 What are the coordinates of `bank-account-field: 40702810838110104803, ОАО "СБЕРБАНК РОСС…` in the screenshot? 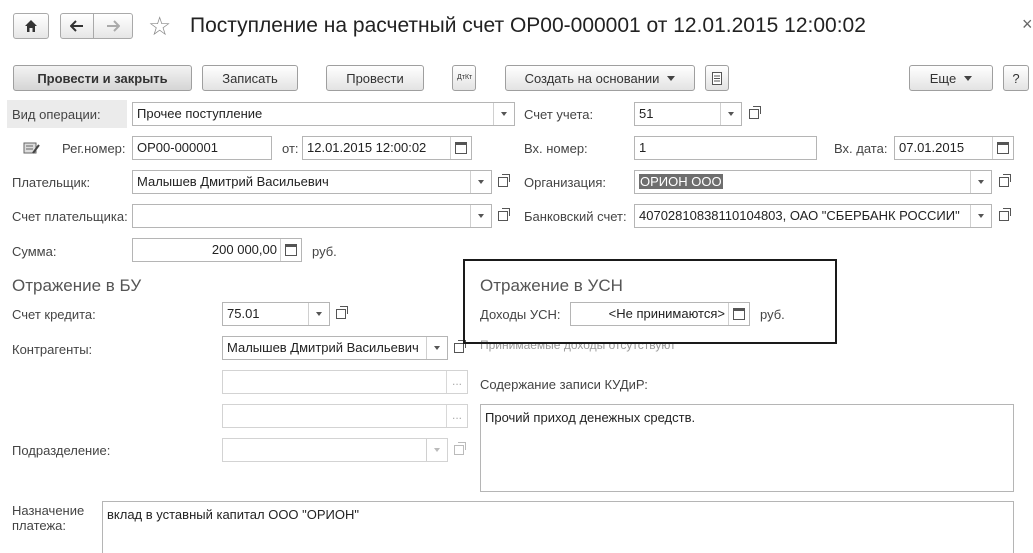 It's located at (813, 216).